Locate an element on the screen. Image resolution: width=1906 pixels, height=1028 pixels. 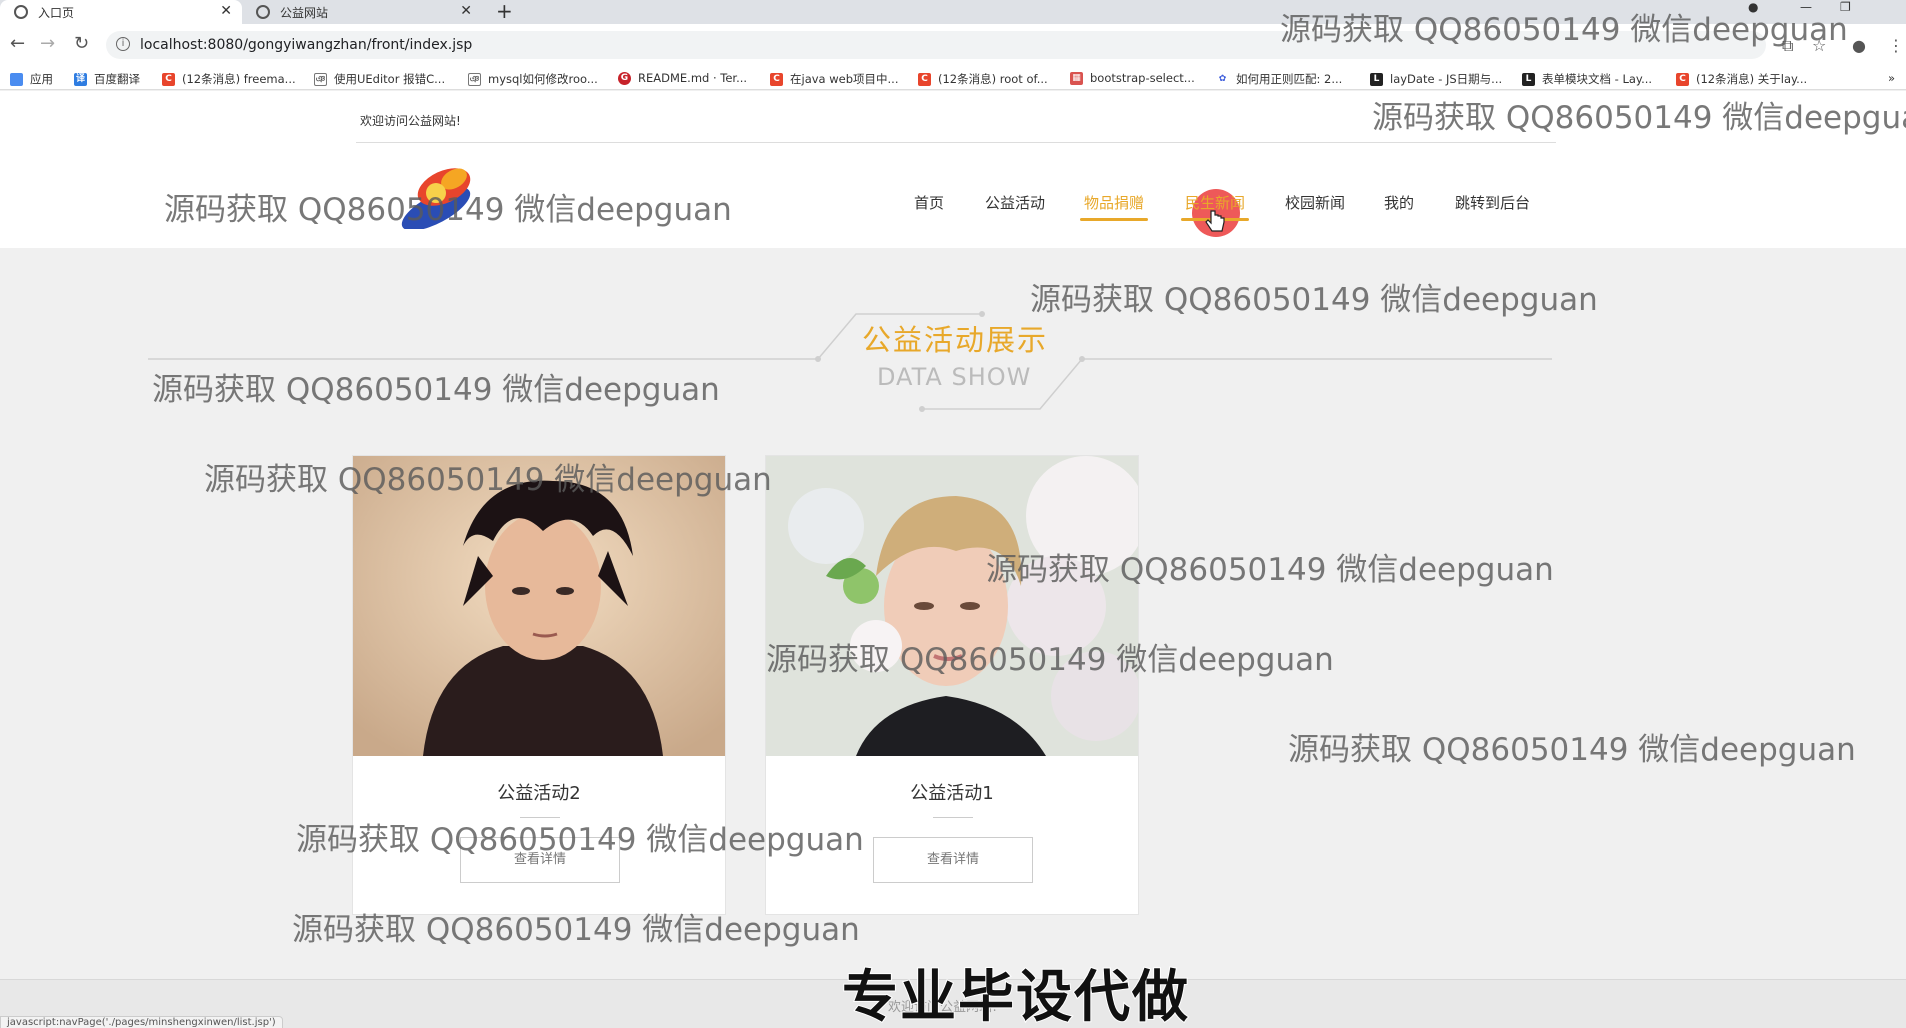
tab-title: 公益网站 is located at coordinates (304, 12).